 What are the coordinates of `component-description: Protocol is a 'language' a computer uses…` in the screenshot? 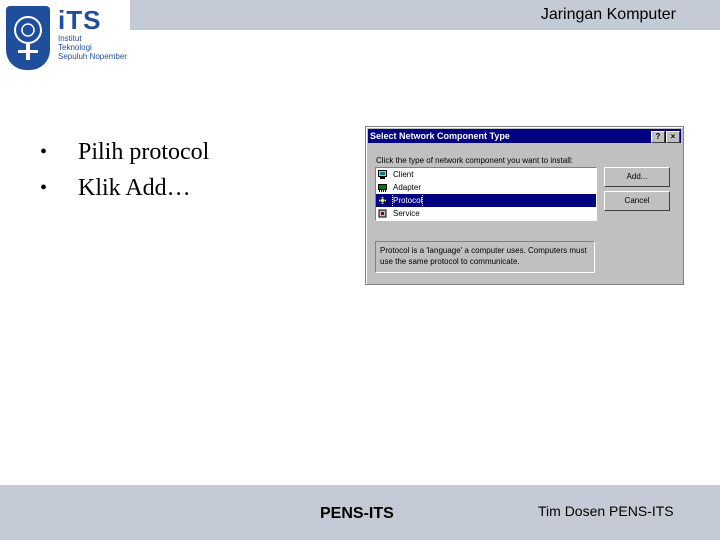 It's located at (485, 257).